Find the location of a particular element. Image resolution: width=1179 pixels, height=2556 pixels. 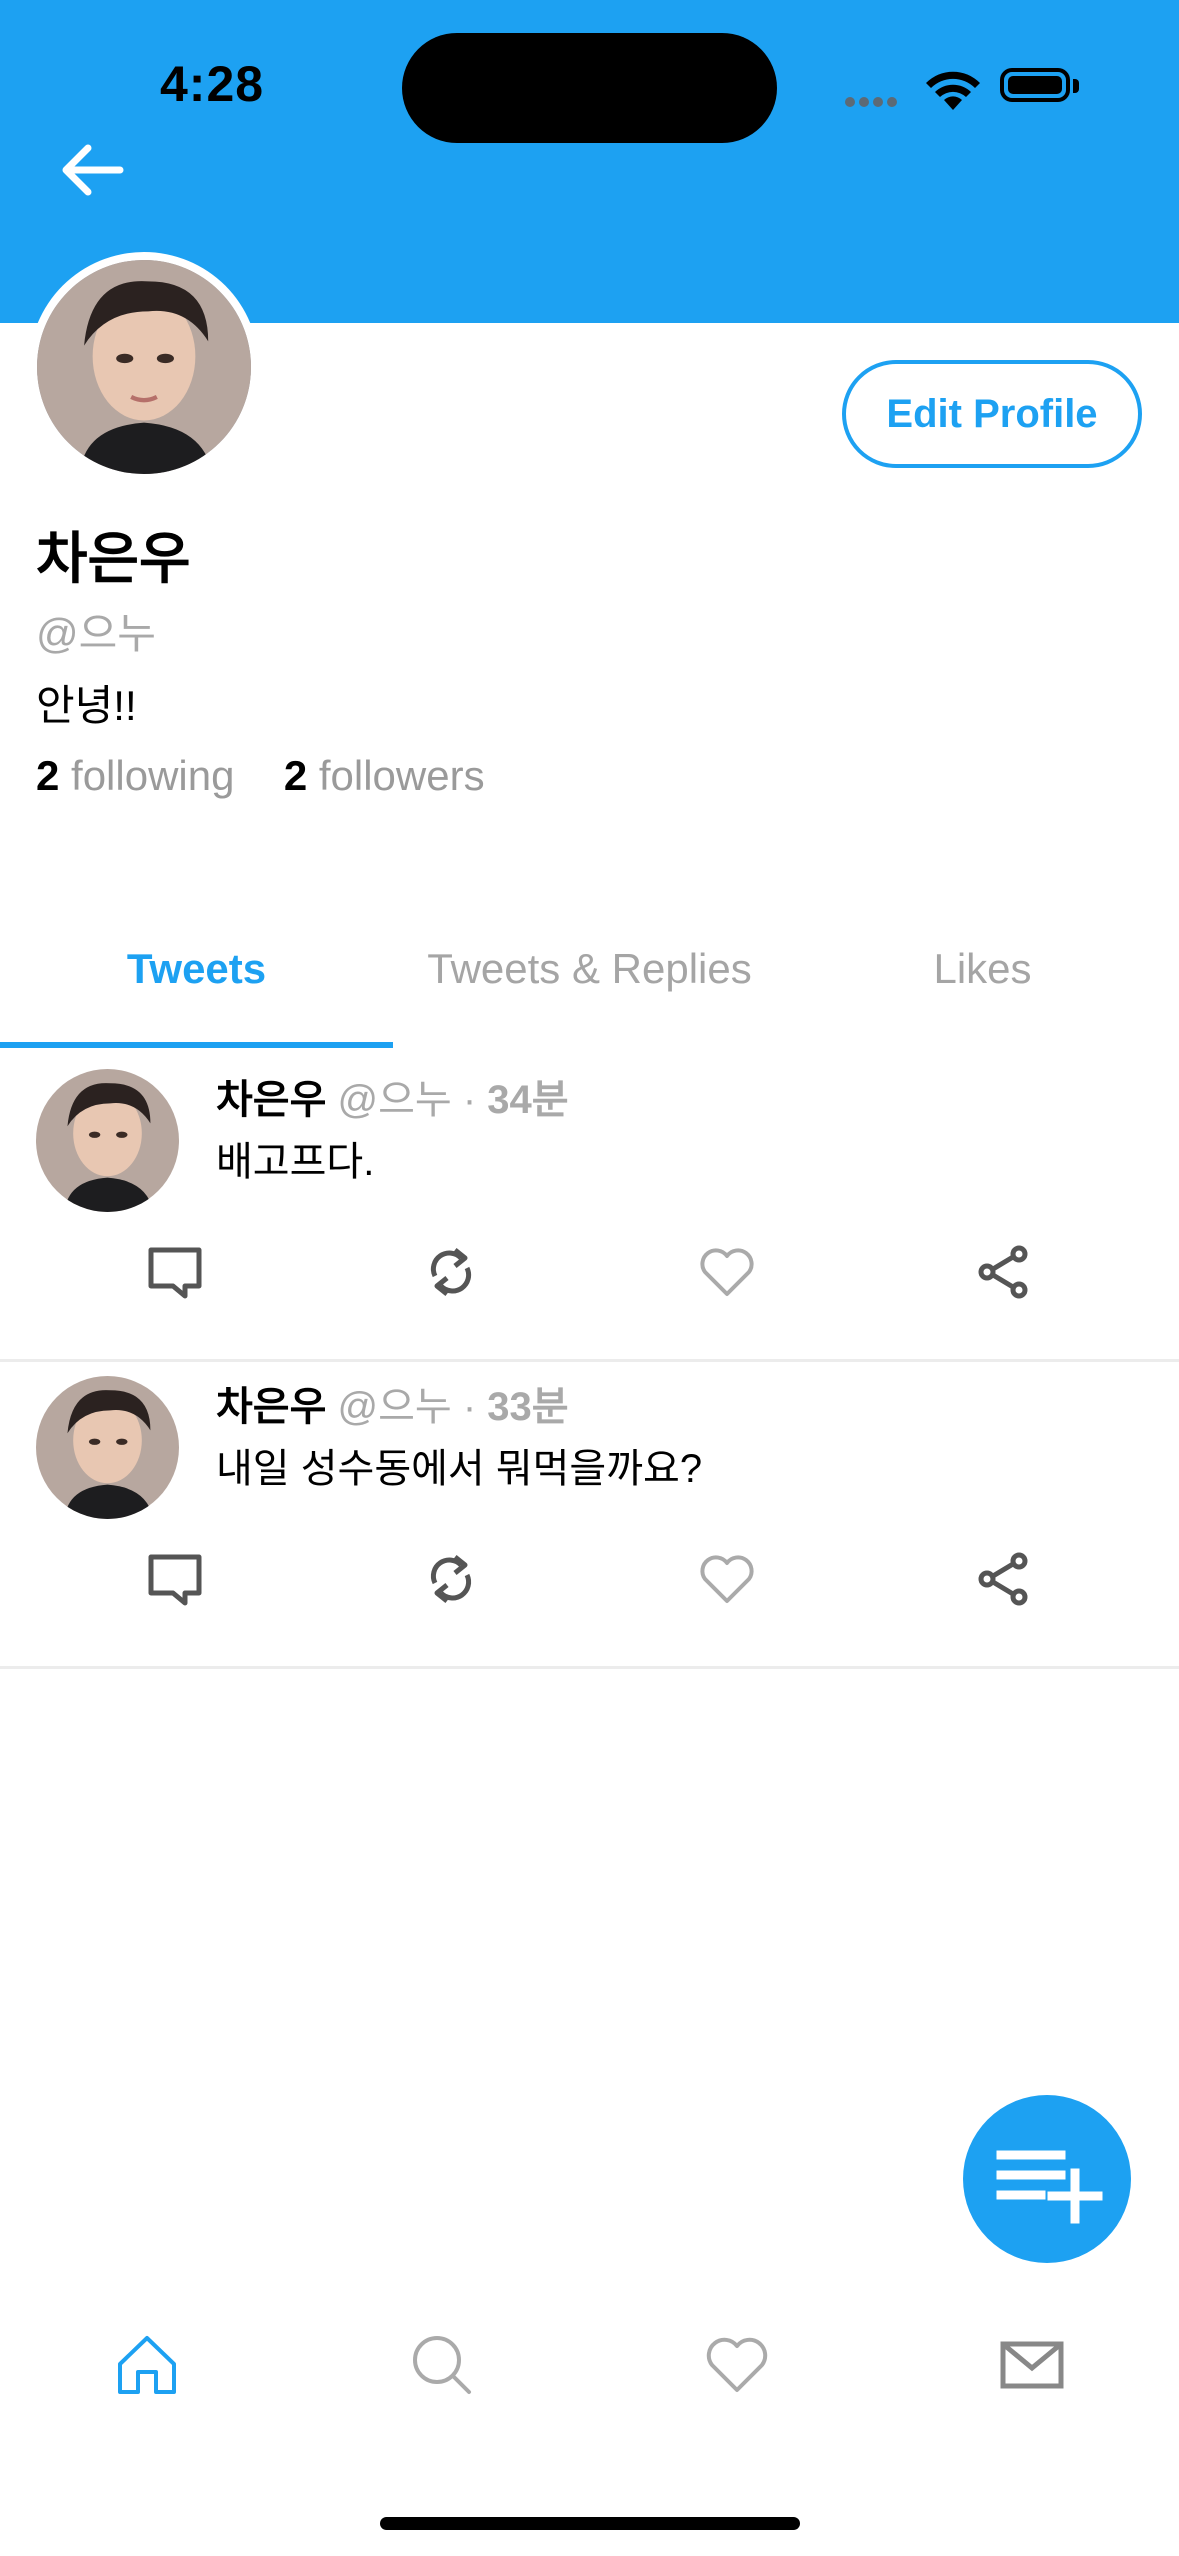

profile-handle: @으누 is located at coordinates (96, 633).